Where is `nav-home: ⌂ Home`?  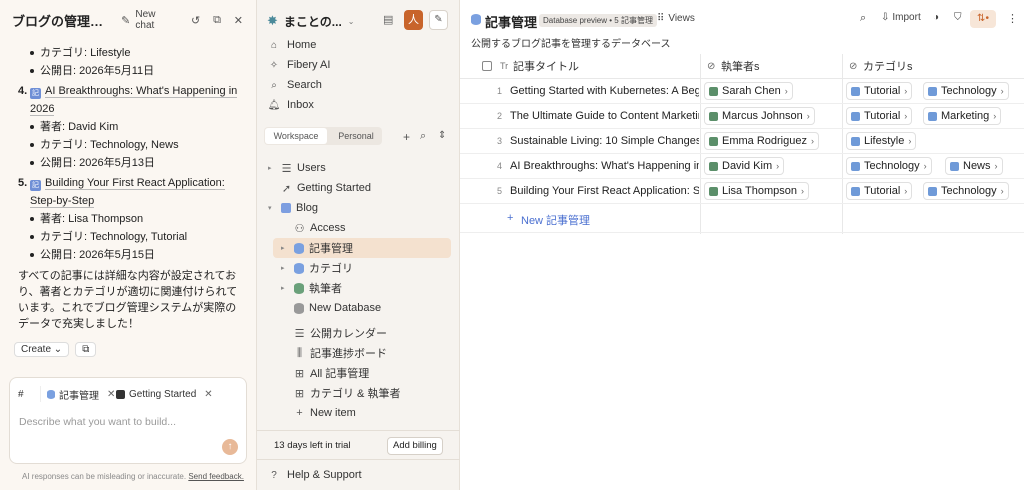
nav-home: ⌂ Home is located at coordinates (292, 45).